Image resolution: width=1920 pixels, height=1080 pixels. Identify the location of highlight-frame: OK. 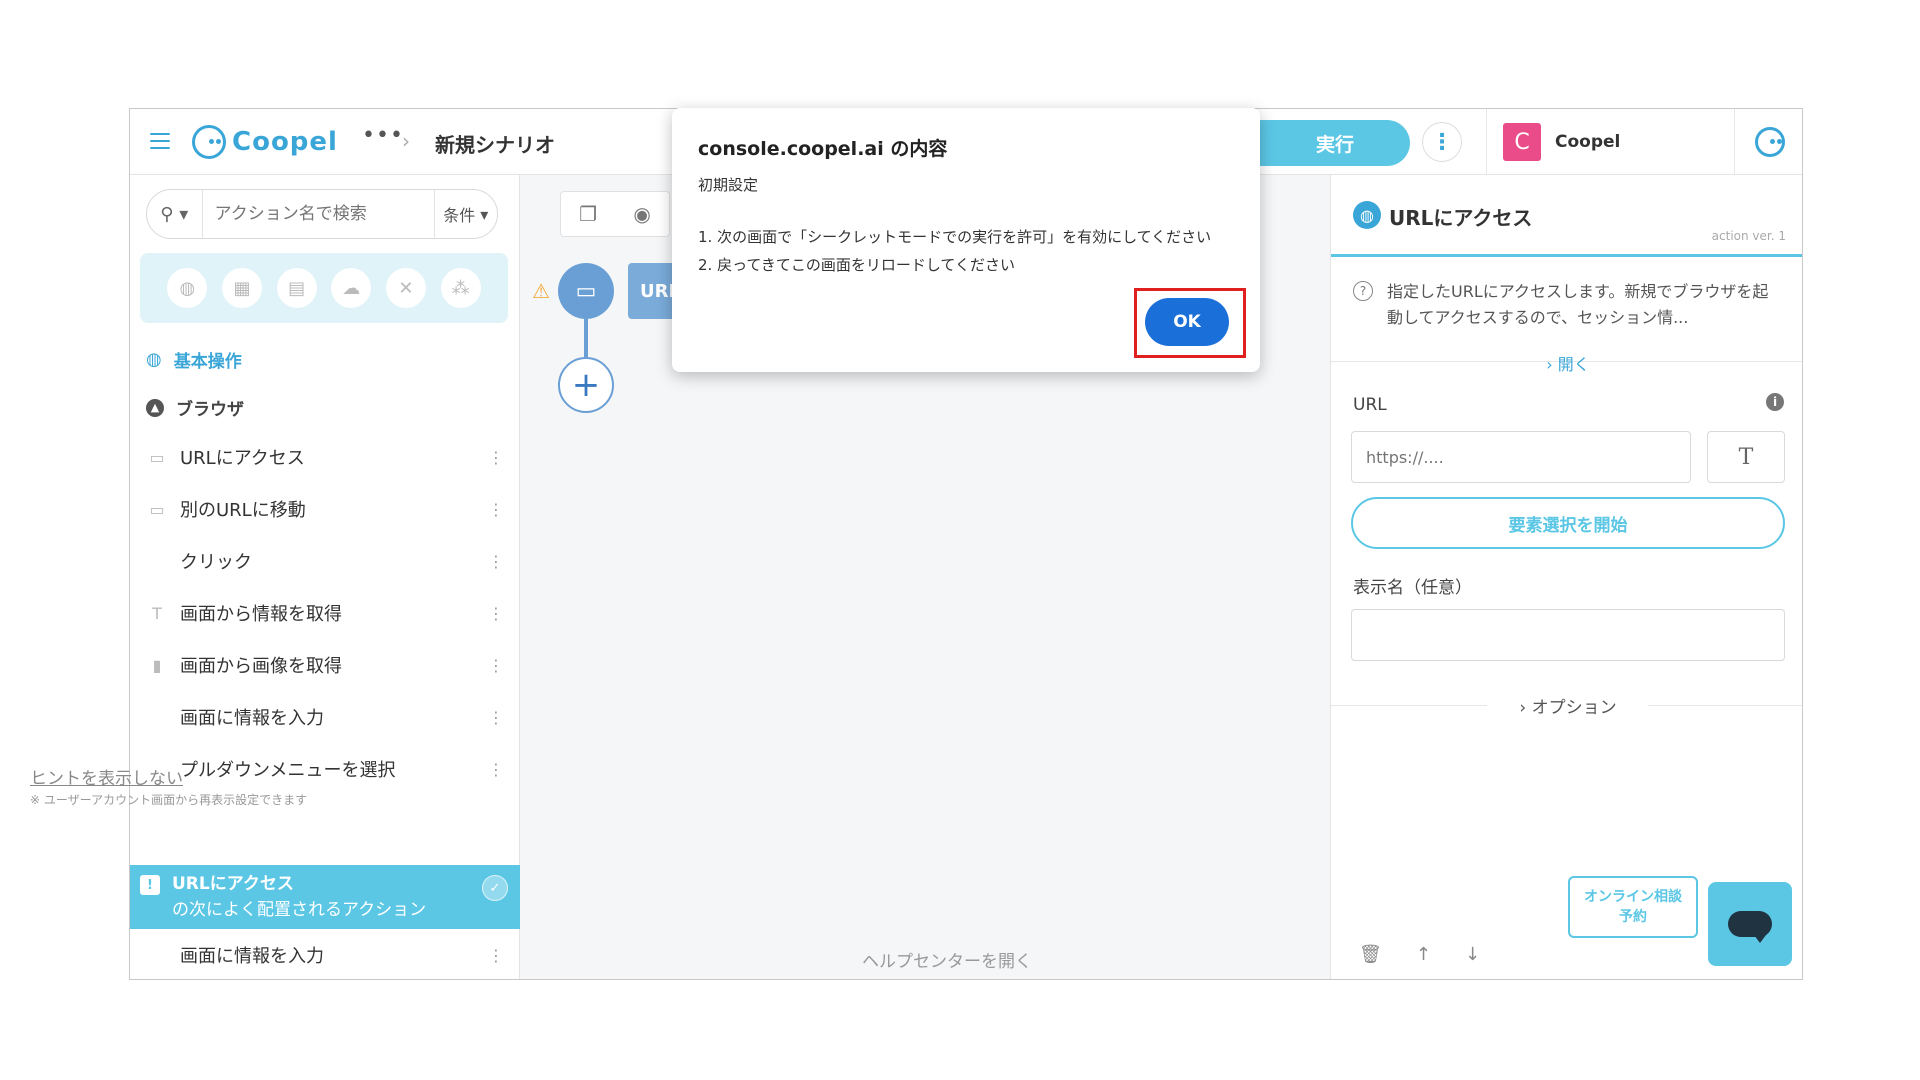
(1190, 323).